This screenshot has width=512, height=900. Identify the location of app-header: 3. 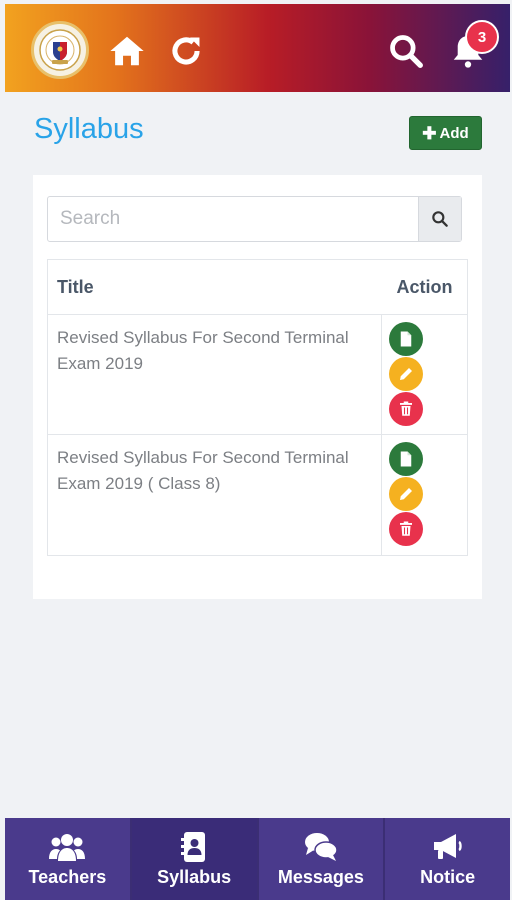
(257, 48).